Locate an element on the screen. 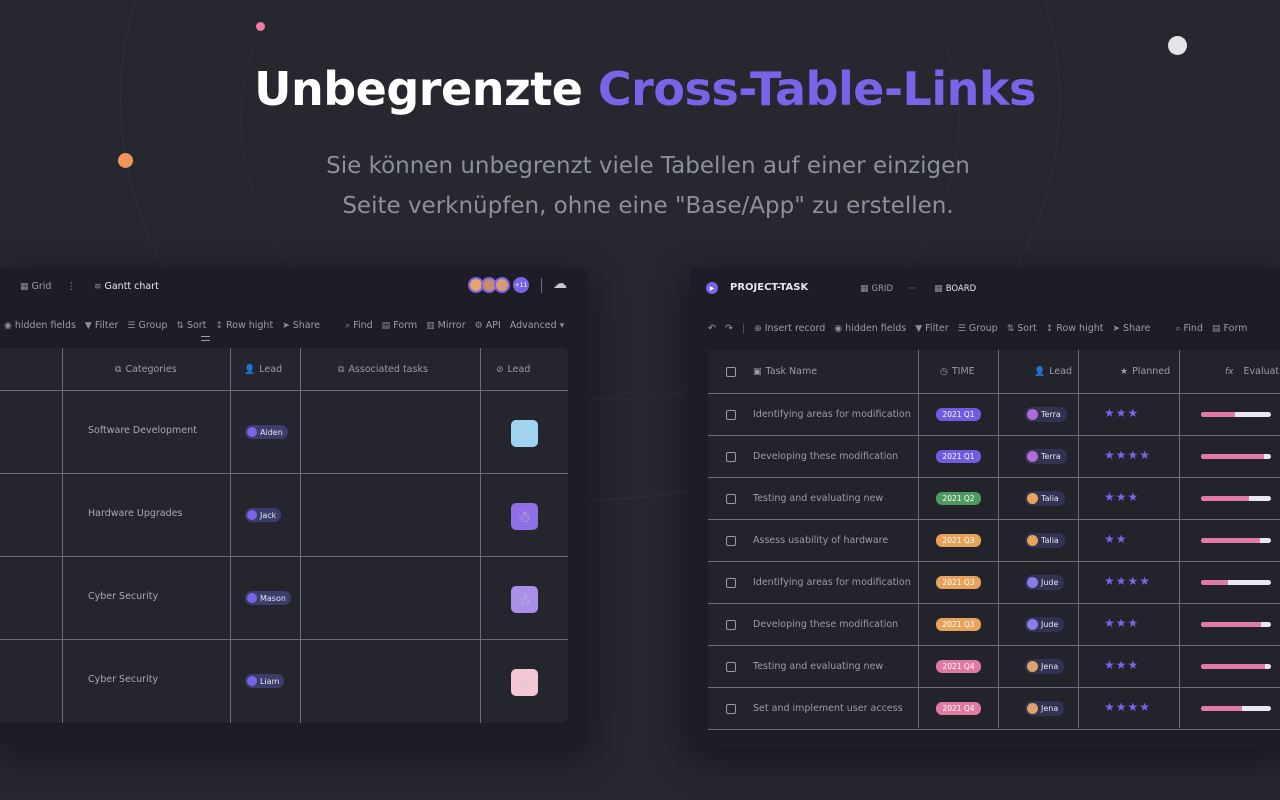 This screenshot has height=800, width=1280. column-header-time: ◷ TIME is located at coordinates (957, 371).